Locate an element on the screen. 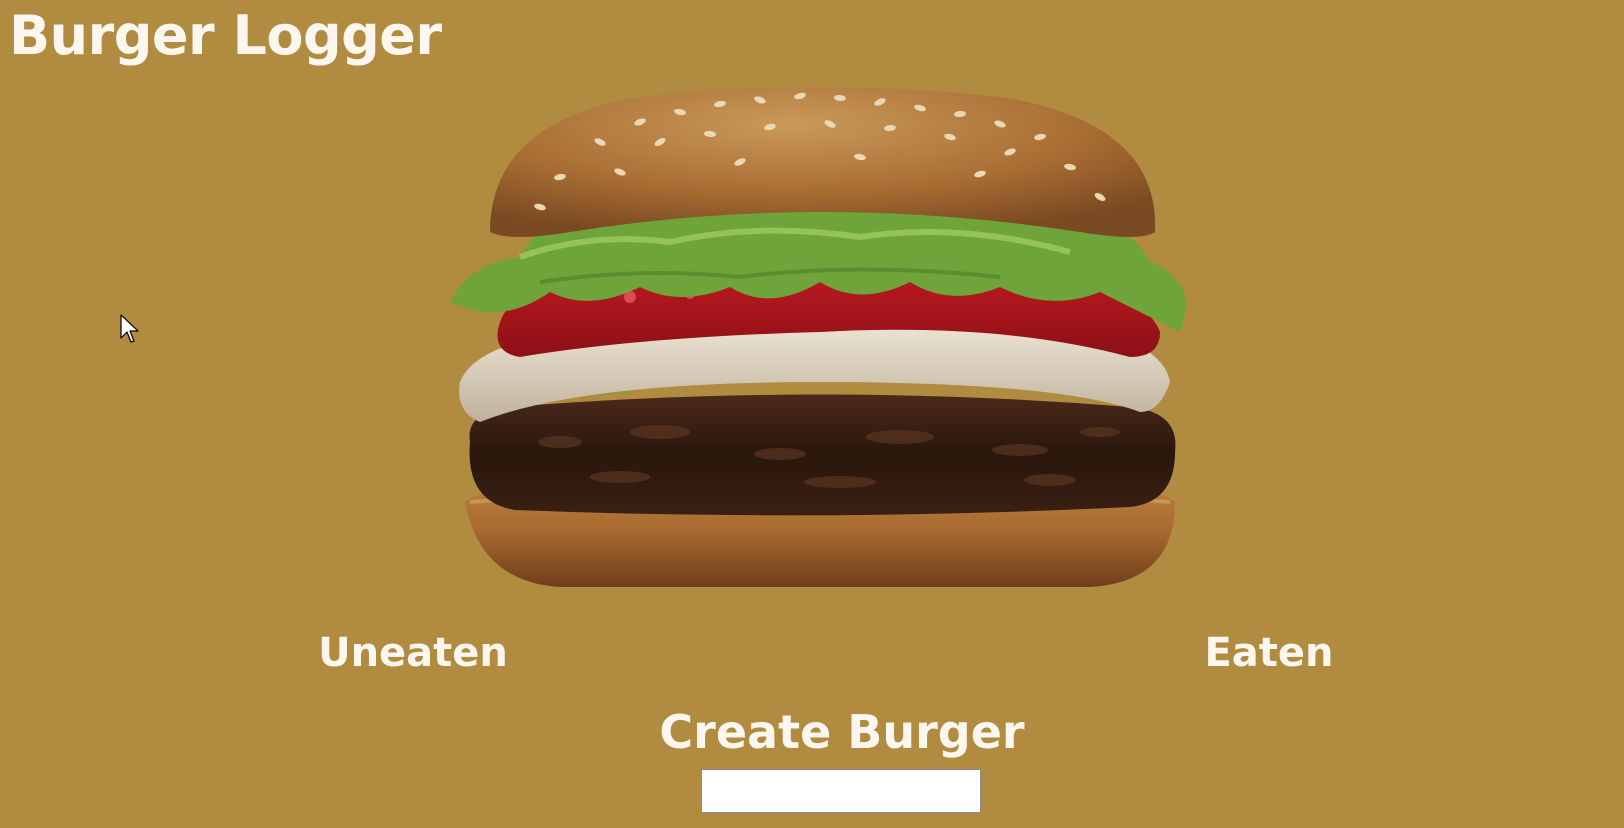 The width and height of the screenshot is (1624, 828). mouse-pointer-icon is located at coordinates (129, 328).